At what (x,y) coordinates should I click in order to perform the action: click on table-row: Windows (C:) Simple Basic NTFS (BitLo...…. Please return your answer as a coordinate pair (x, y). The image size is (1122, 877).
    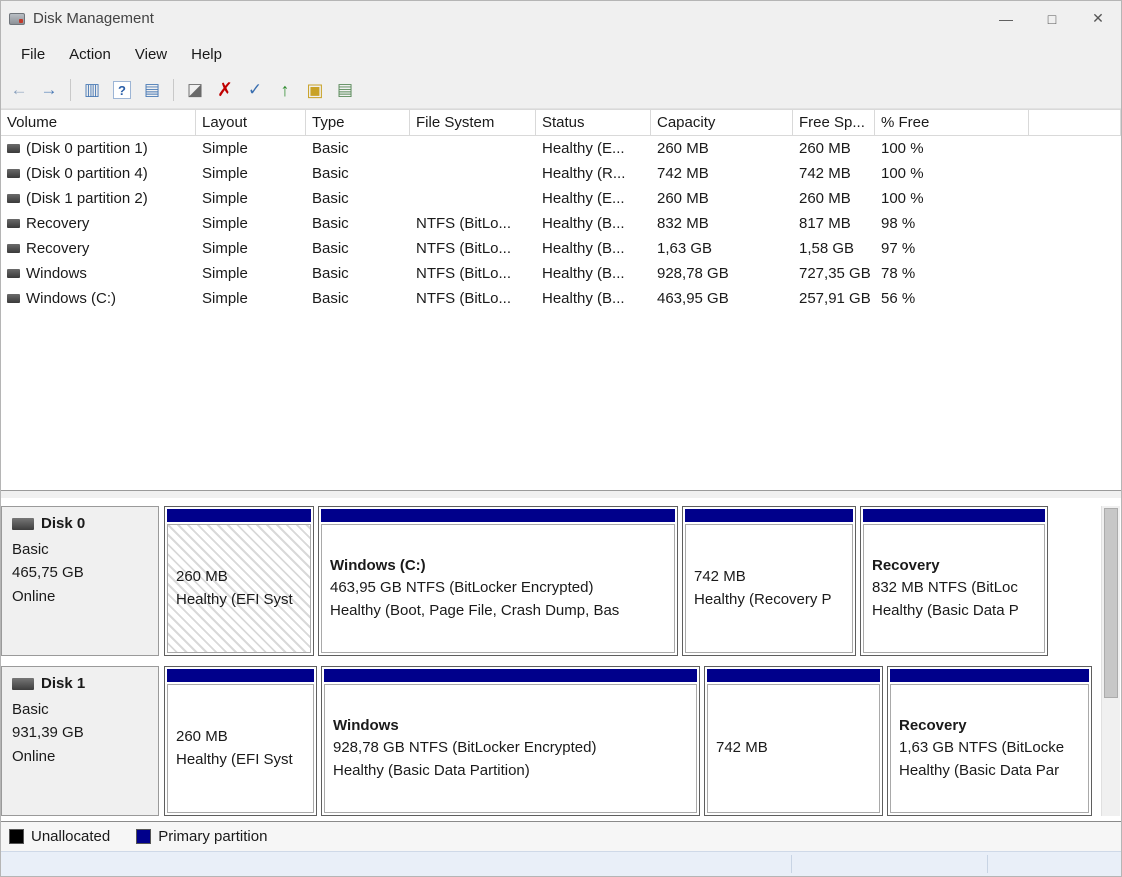
    Looking at the image, I should click on (561, 298).